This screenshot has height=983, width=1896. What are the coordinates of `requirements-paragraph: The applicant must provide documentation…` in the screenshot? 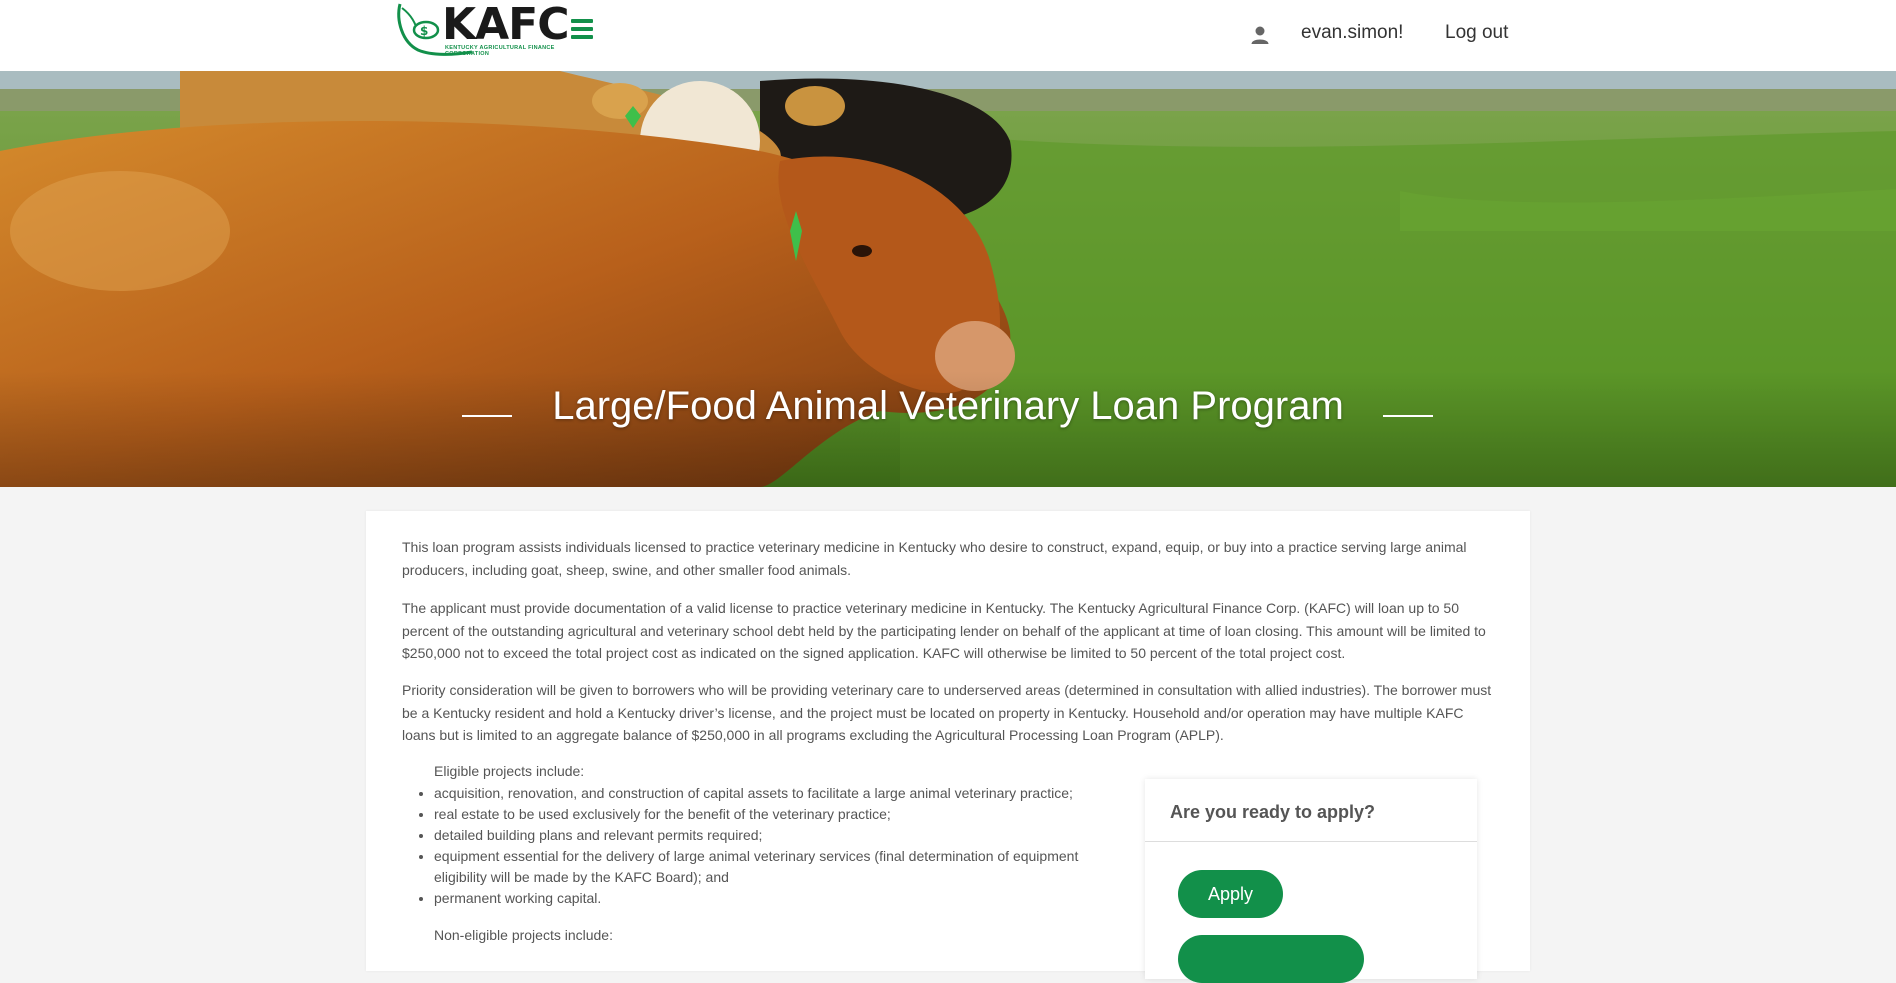 It's located at (944, 630).